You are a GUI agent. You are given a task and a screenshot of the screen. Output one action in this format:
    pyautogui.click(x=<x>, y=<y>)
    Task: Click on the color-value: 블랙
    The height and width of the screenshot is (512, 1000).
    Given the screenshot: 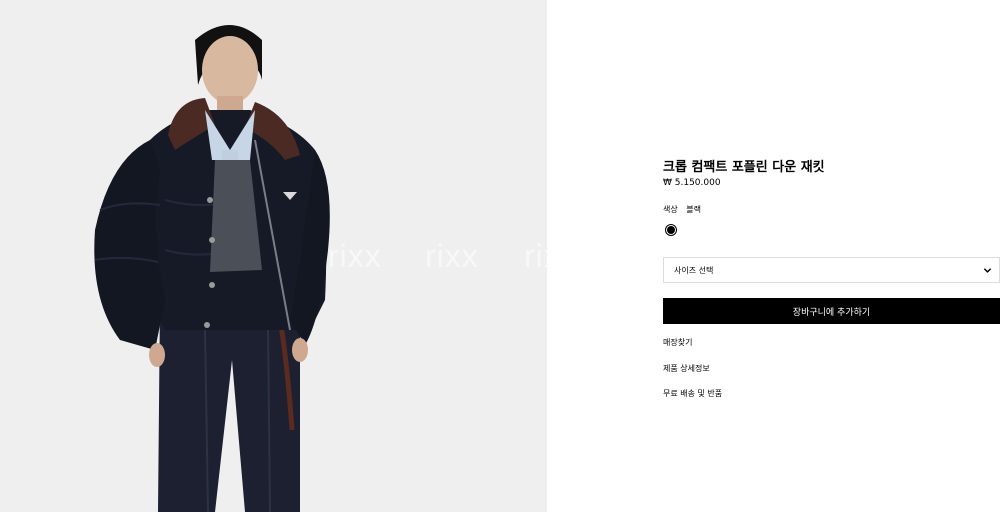 What is the action you would take?
    pyautogui.click(x=694, y=209)
    